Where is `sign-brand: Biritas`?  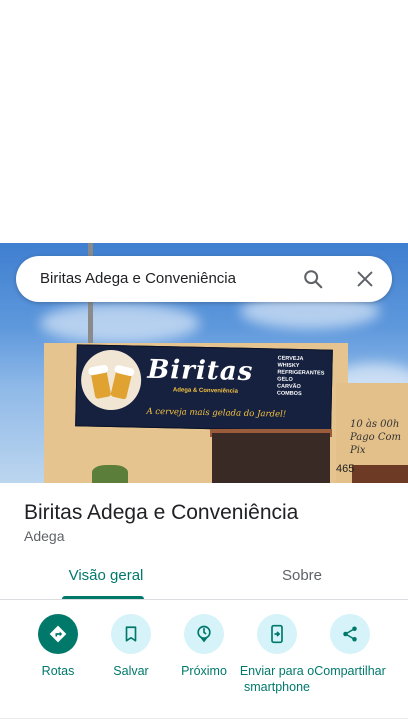
sign-brand: Biritas is located at coordinates (200, 371).